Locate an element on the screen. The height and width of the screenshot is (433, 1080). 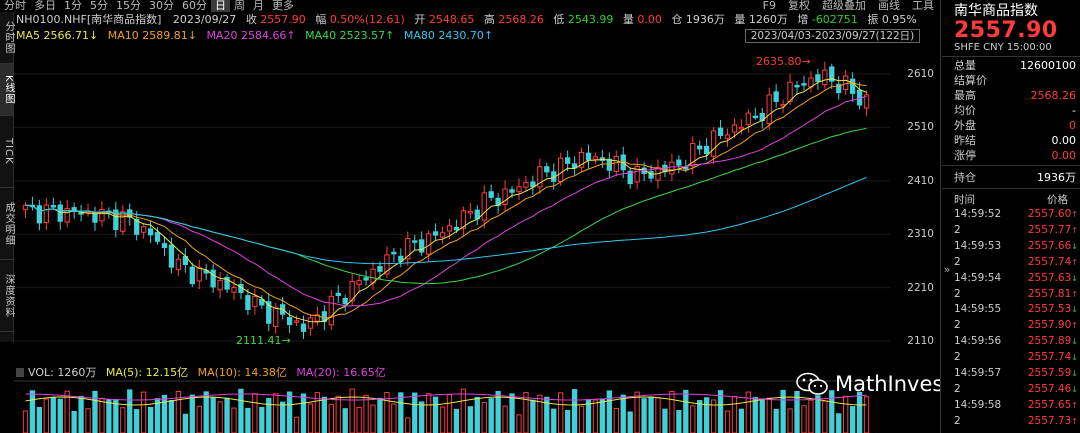
tab-intraday: 分时图 is located at coordinates (7, 38).